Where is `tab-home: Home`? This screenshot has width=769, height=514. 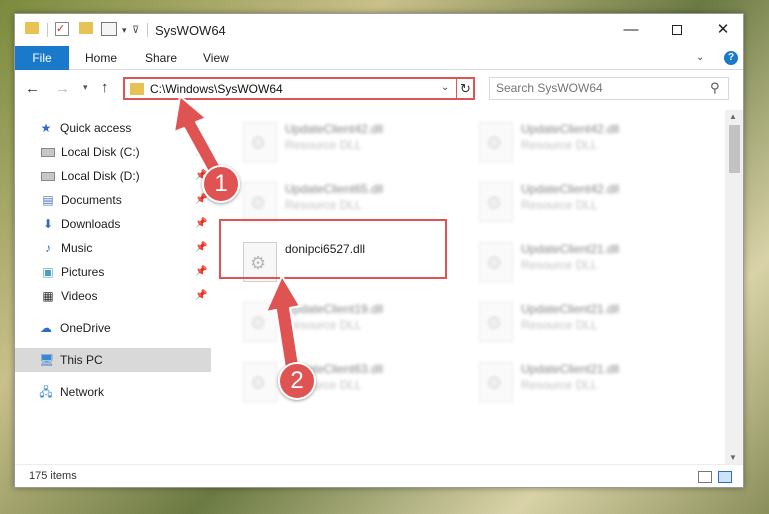
tab-home: Home is located at coordinates (101, 58).